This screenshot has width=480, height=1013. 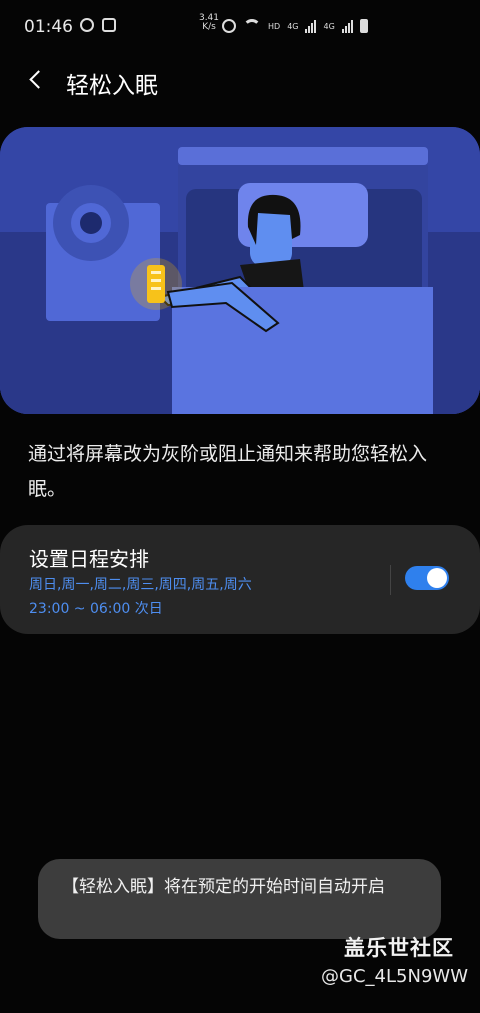 What do you see at coordinates (109, 25) in the screenshot?
I see `app-notification-icon` at bounding box center [109, 25].